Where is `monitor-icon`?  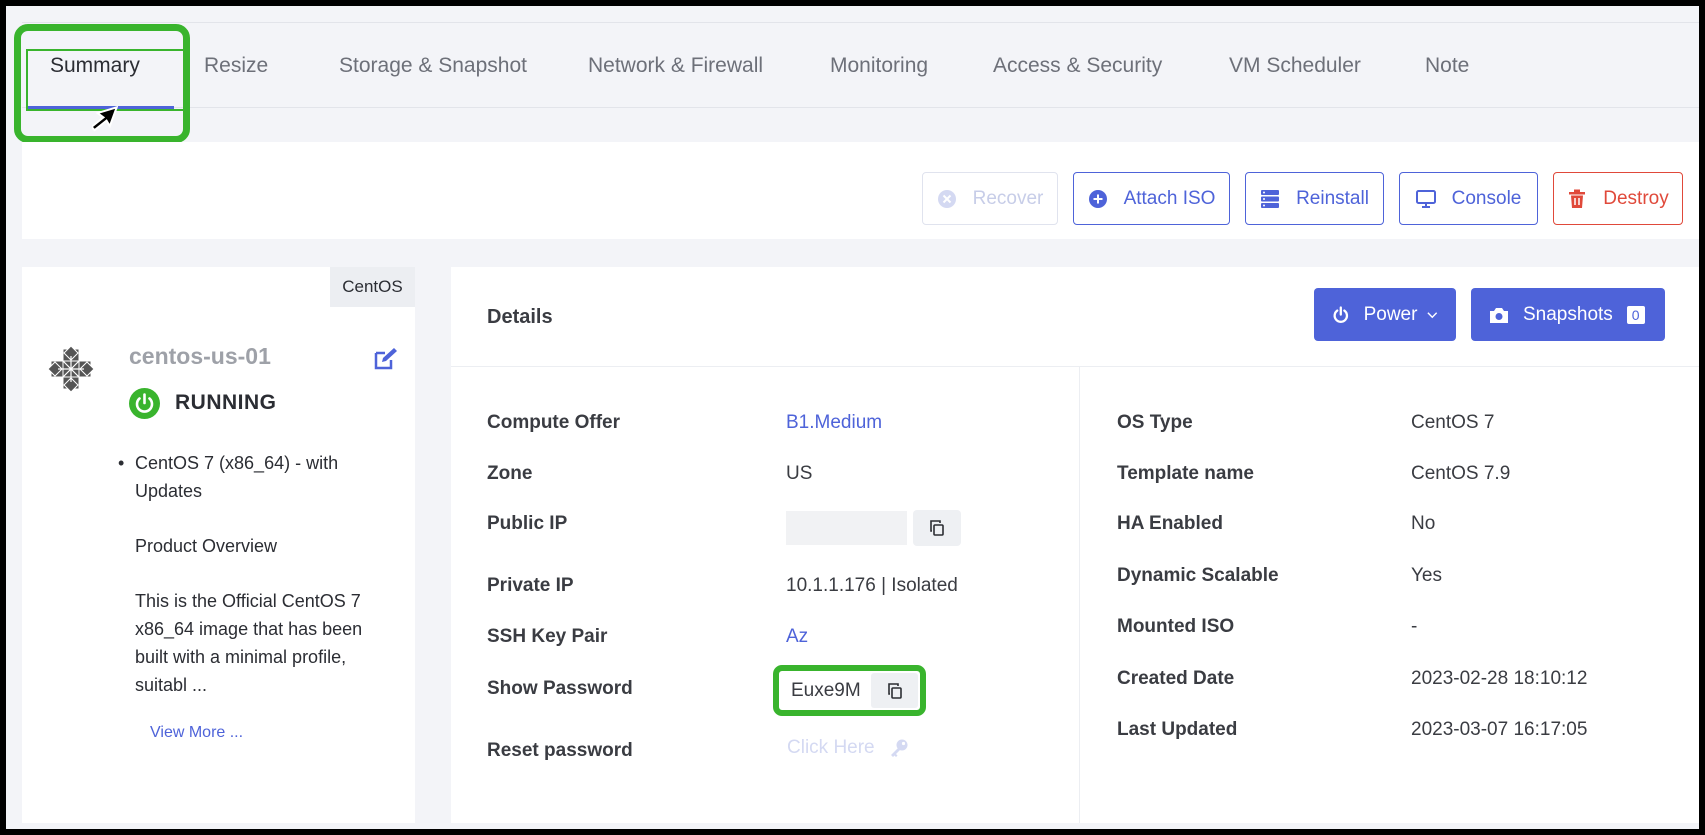 monitor-icon is located at coordinates (1425, 199).